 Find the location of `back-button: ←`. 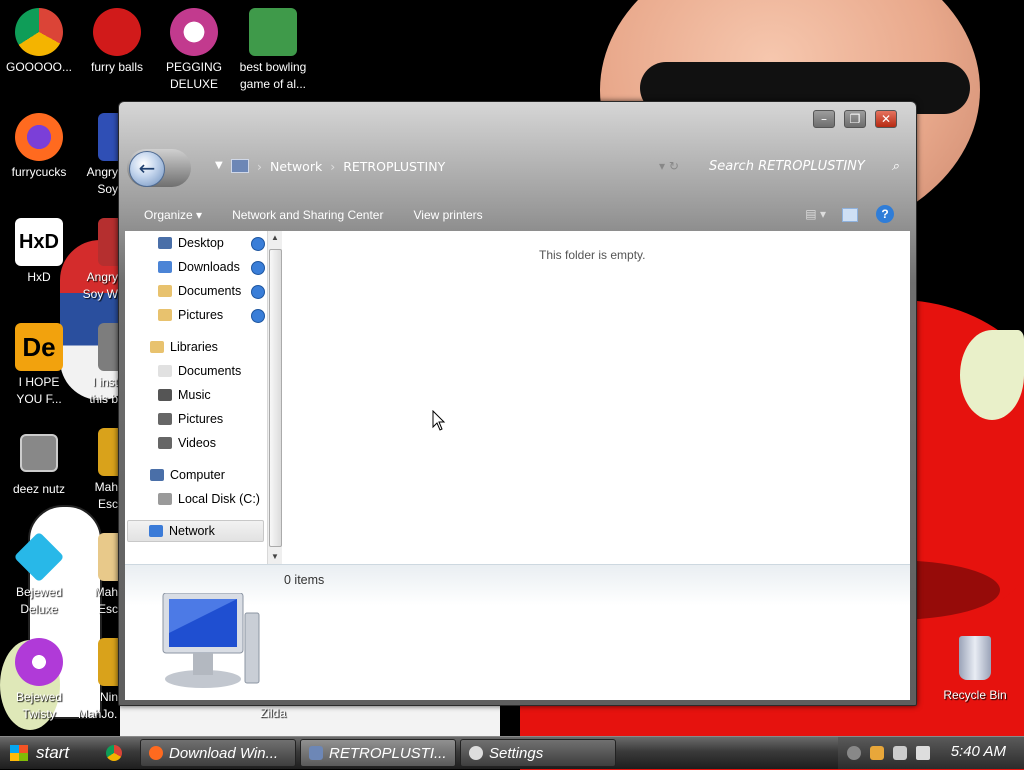

back-button: ← is located at coordinates (147, 169).